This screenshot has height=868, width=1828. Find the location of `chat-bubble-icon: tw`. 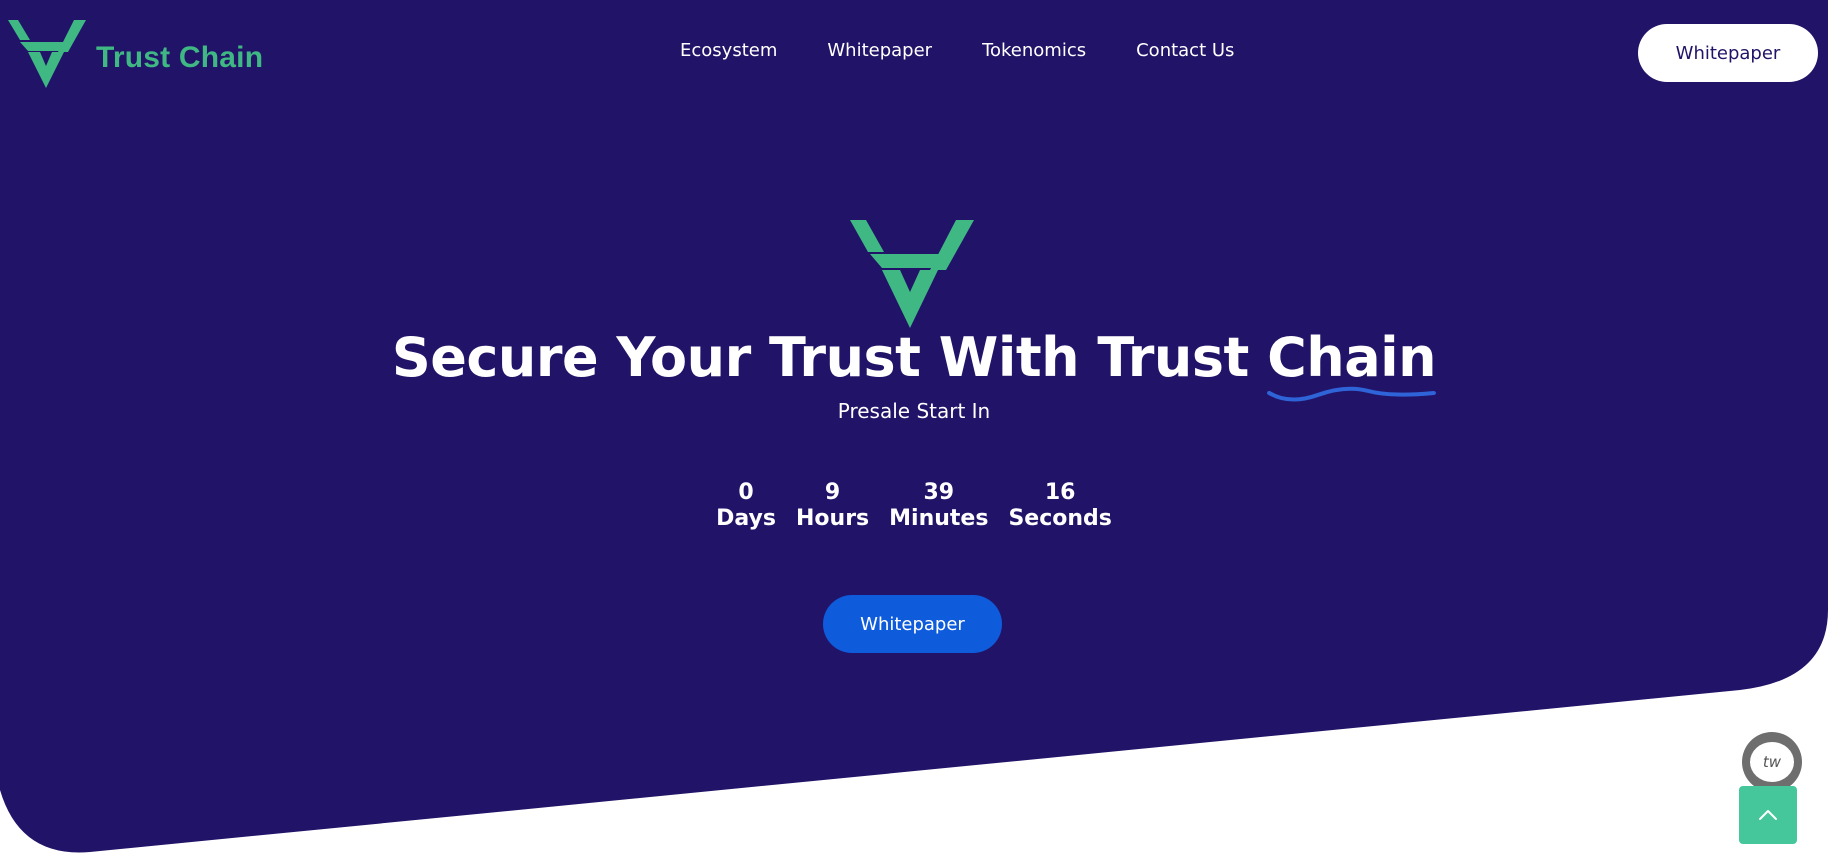

chat-bubble-icon: tw is located at coordinates (1772, 762).